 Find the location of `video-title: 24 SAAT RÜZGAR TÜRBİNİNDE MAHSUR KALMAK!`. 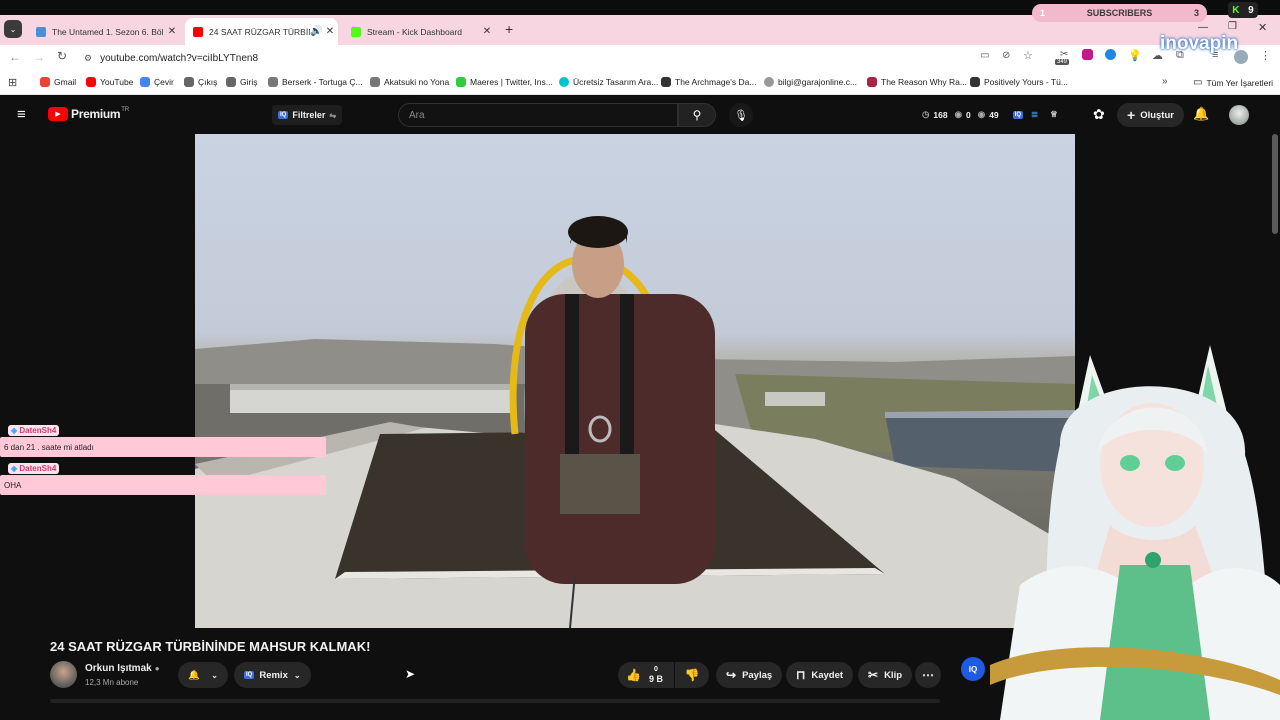

video-title: 24 SAAT RÜZGAR TÜRBİNİNDE MAHSUR KALMAK! is located at coordinates (210, 646).